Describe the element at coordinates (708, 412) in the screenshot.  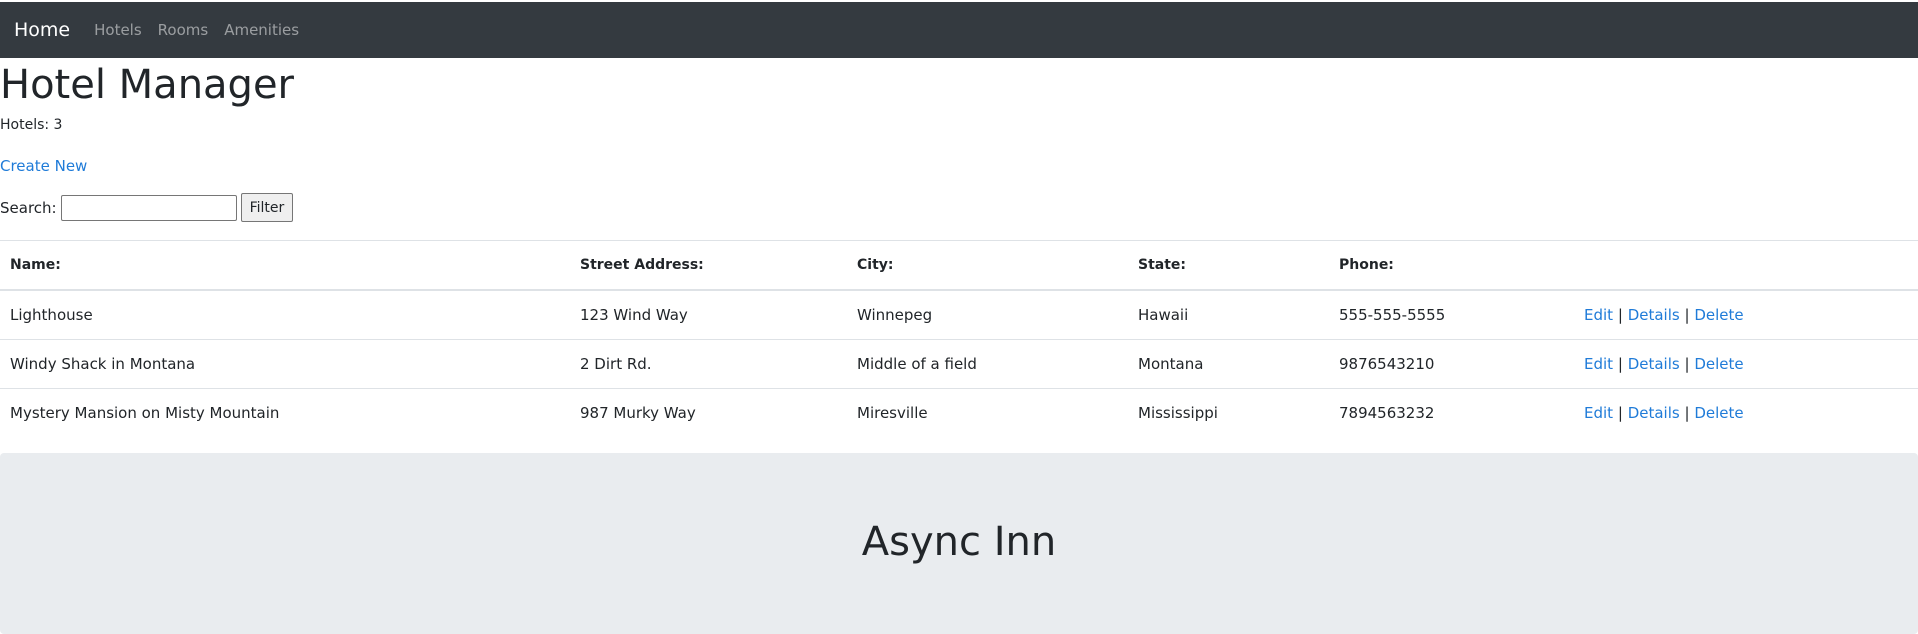
I see `cell-street: 987 Murky Way` at that location.